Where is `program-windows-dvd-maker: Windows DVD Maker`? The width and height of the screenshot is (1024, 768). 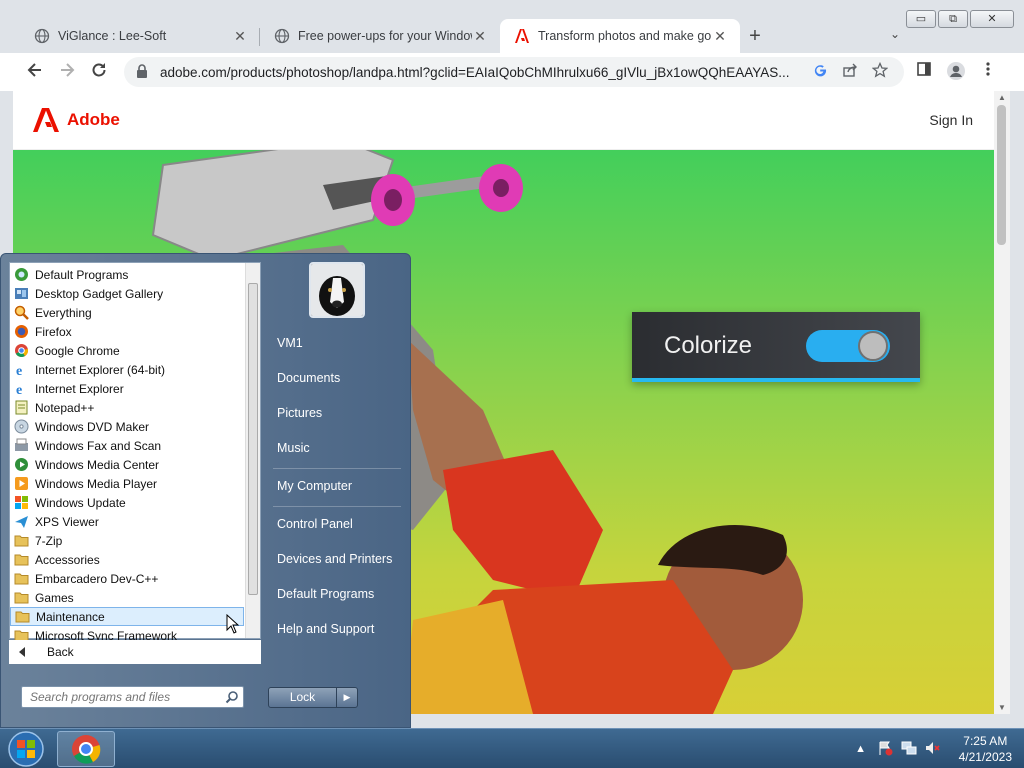
program-windows-dvd-maker: Windows DVD Maker is located at coordinates (128, 426).